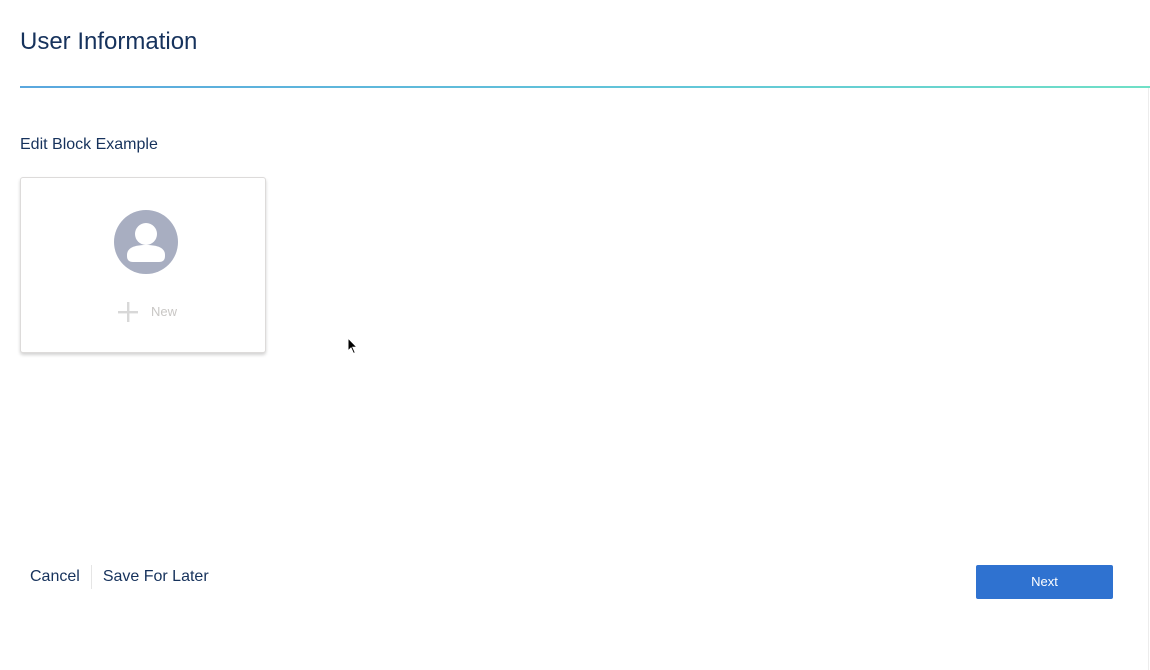 The width and height of the screenshot is (1150, 670). I want to click on new-label: New, so click(164, 311).